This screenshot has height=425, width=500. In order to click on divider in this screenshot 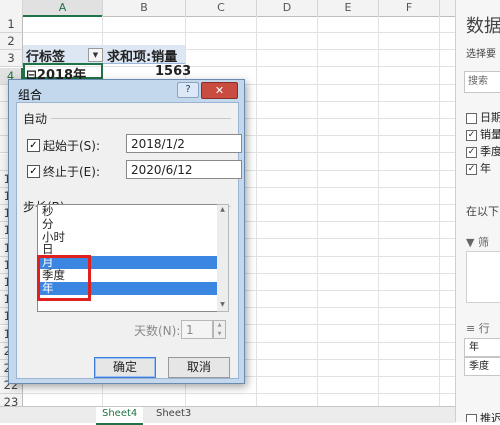, I will do `click(141, 118)`.